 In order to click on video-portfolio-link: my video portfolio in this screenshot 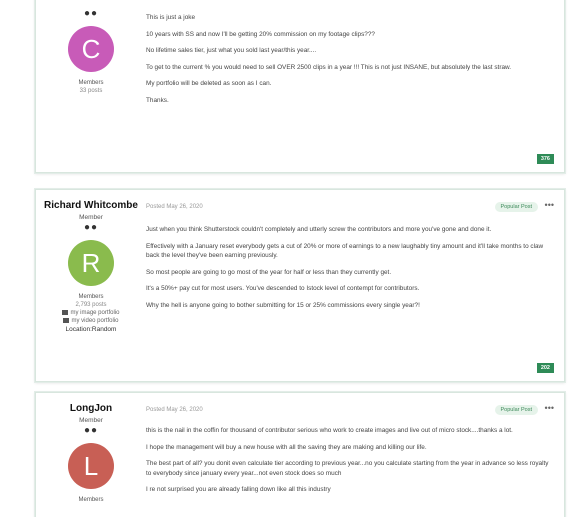, I will do `click(91, 321)`.